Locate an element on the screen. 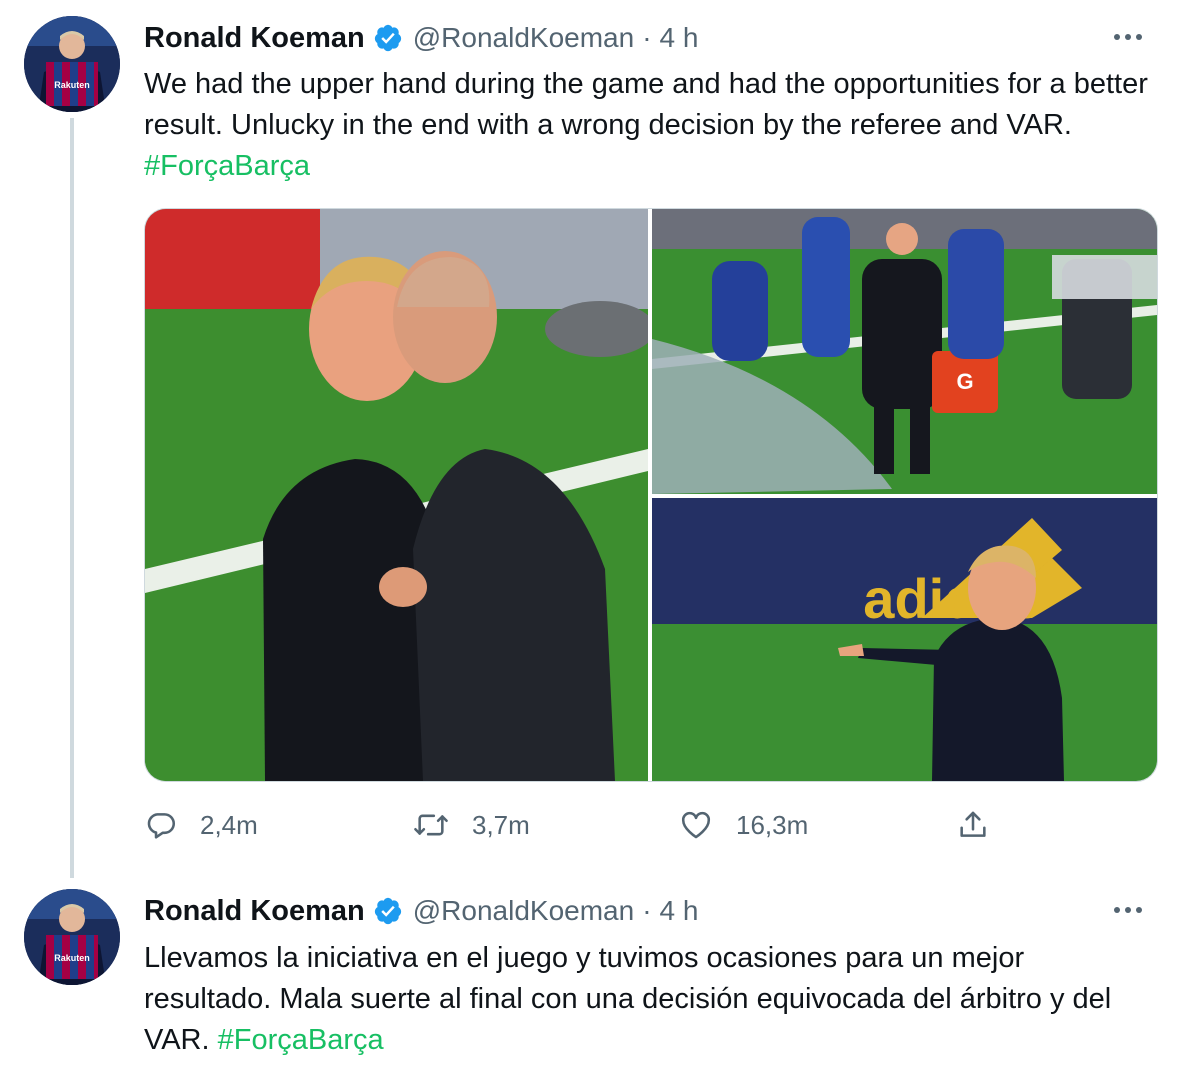 The image size is (1180, 1080). tweet-actions: 2,4m 3,7m 16,3m is located at coordinates (650, 825).